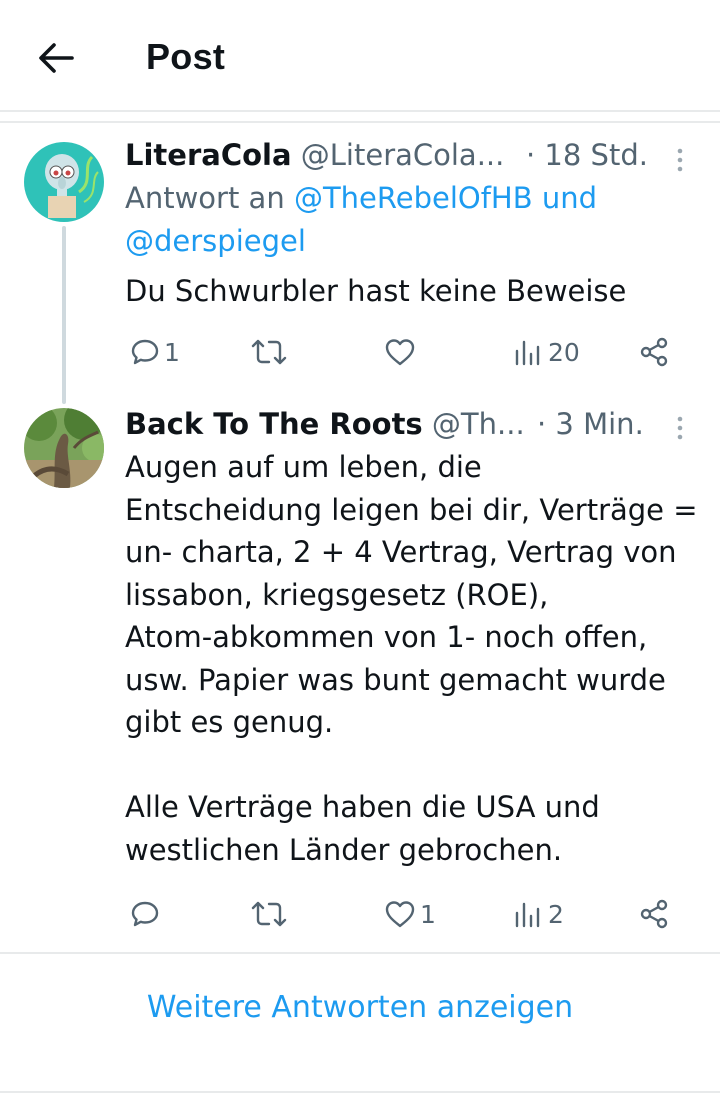 This screenshot has width=720, height=1097. What do you see at coordinates (546, 352) in the screenshot?
I see `views-button: 20` at bounding box center [546, 352].